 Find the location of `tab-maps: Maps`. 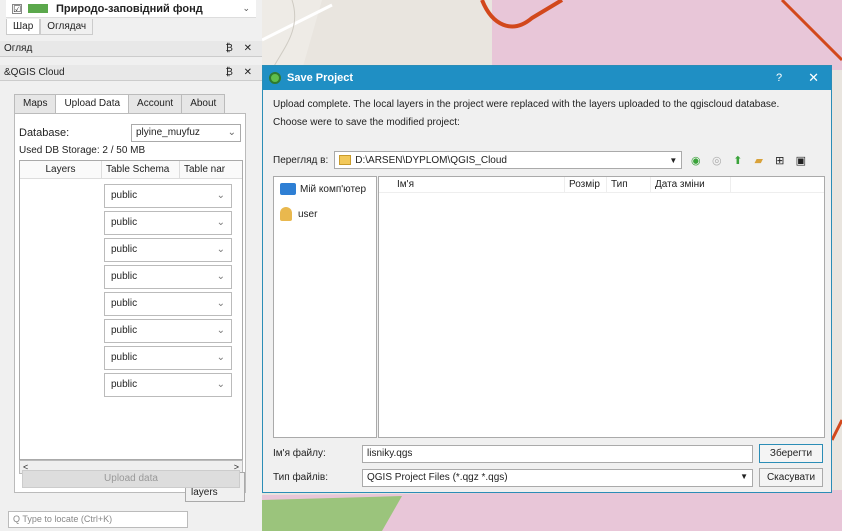

tab-maps: Maps is located at coordinates (35, 103).